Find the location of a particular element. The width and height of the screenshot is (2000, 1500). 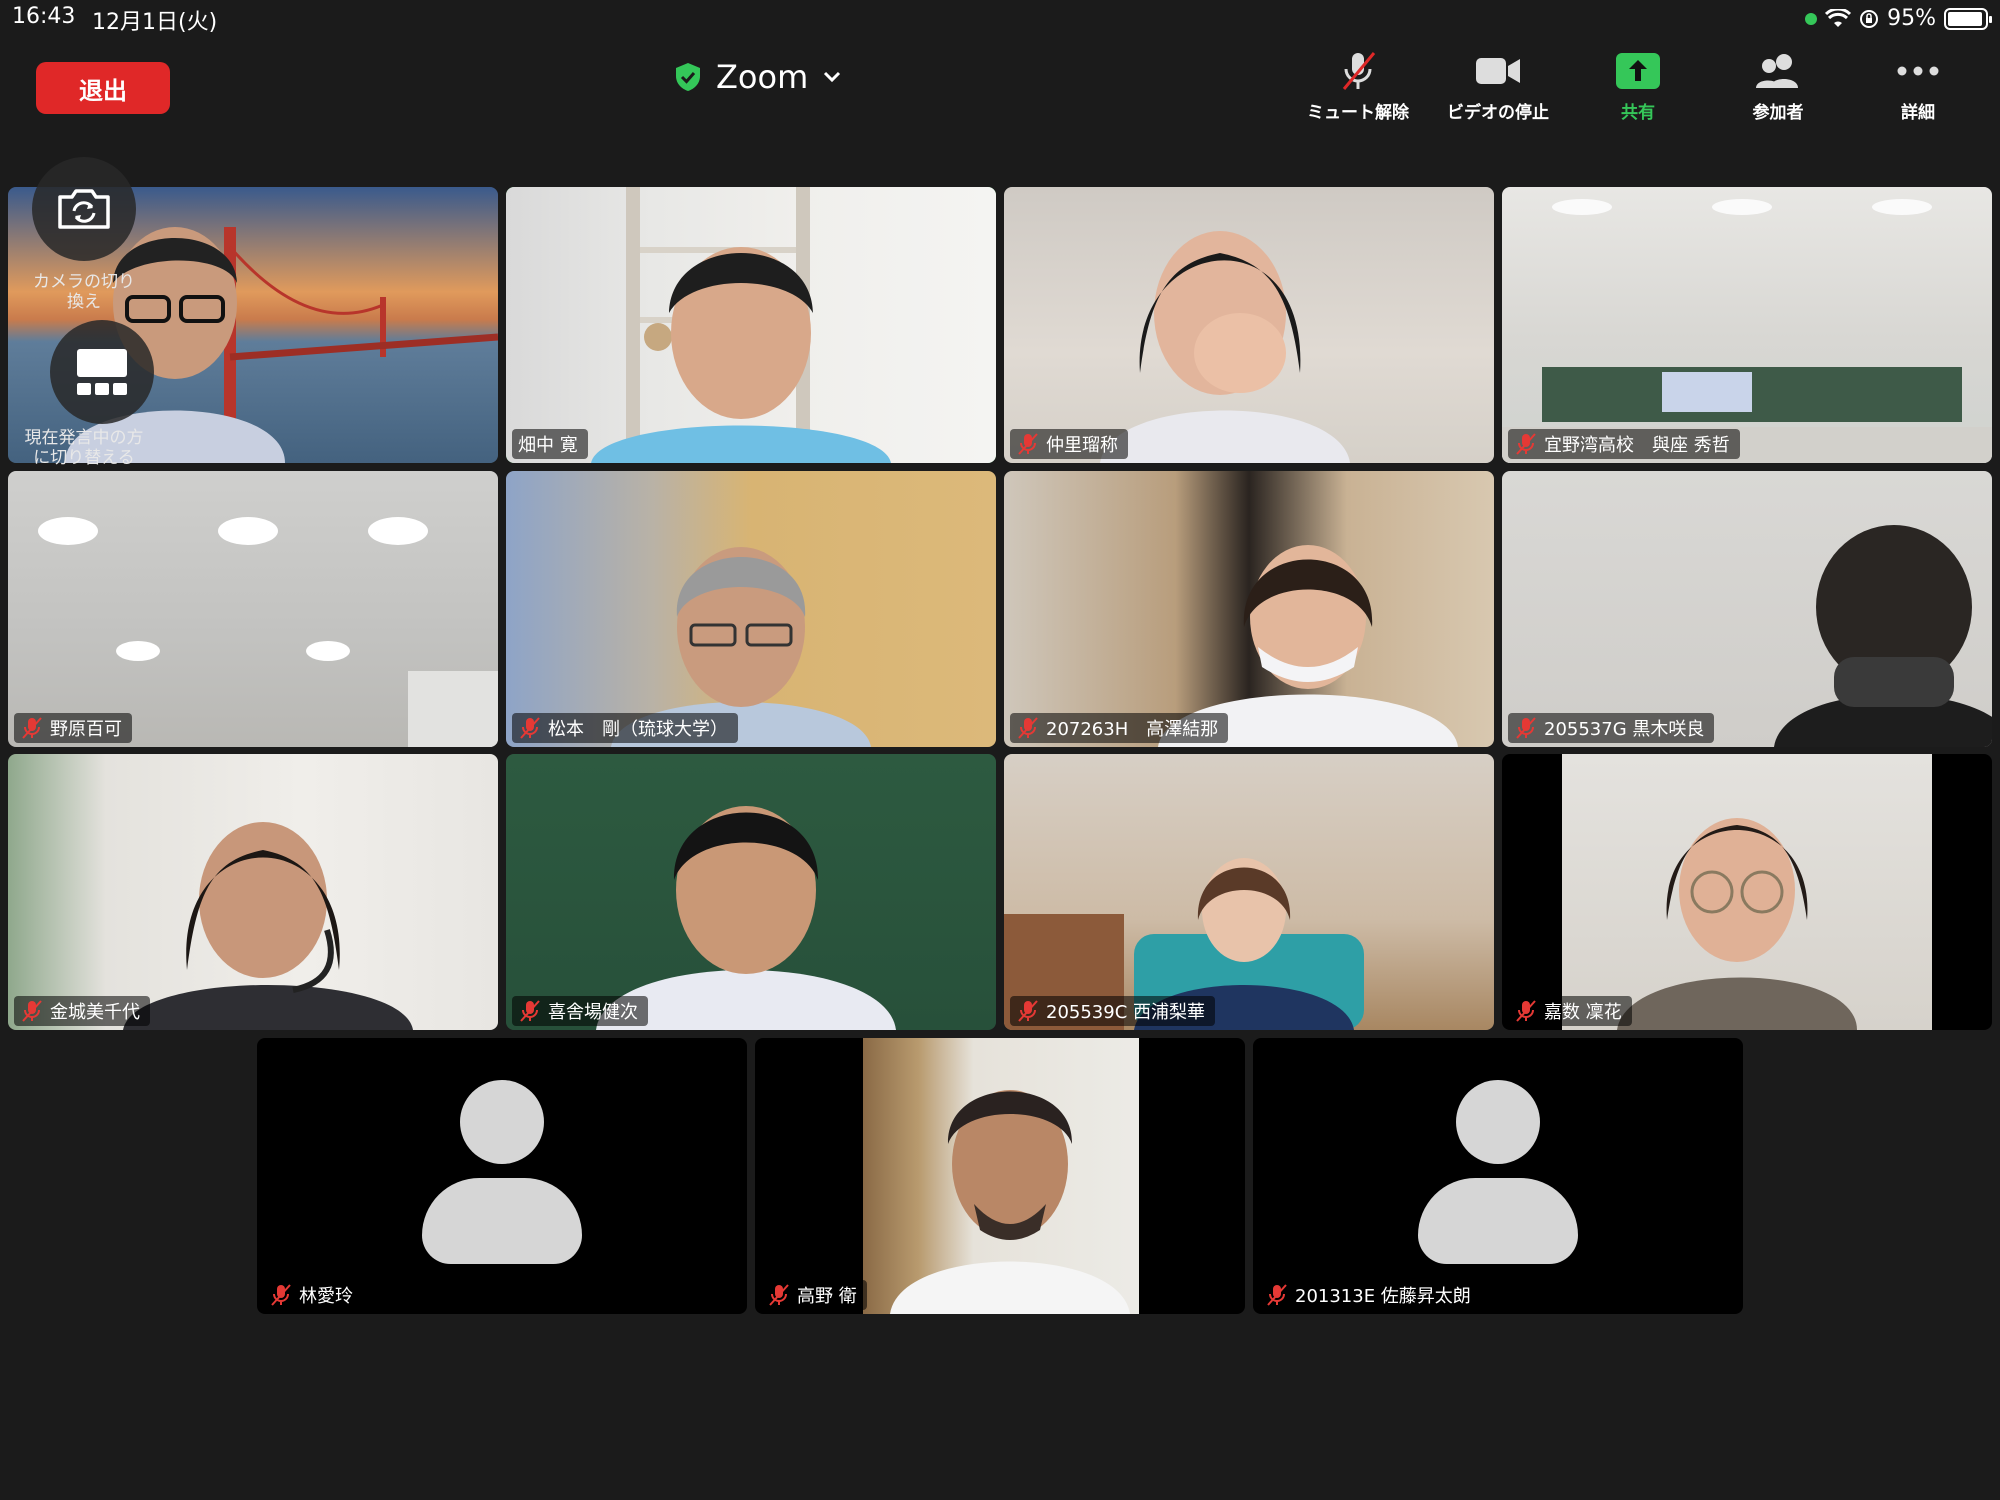

participants-label: 参加者 is located at coordinates (1778, 113).